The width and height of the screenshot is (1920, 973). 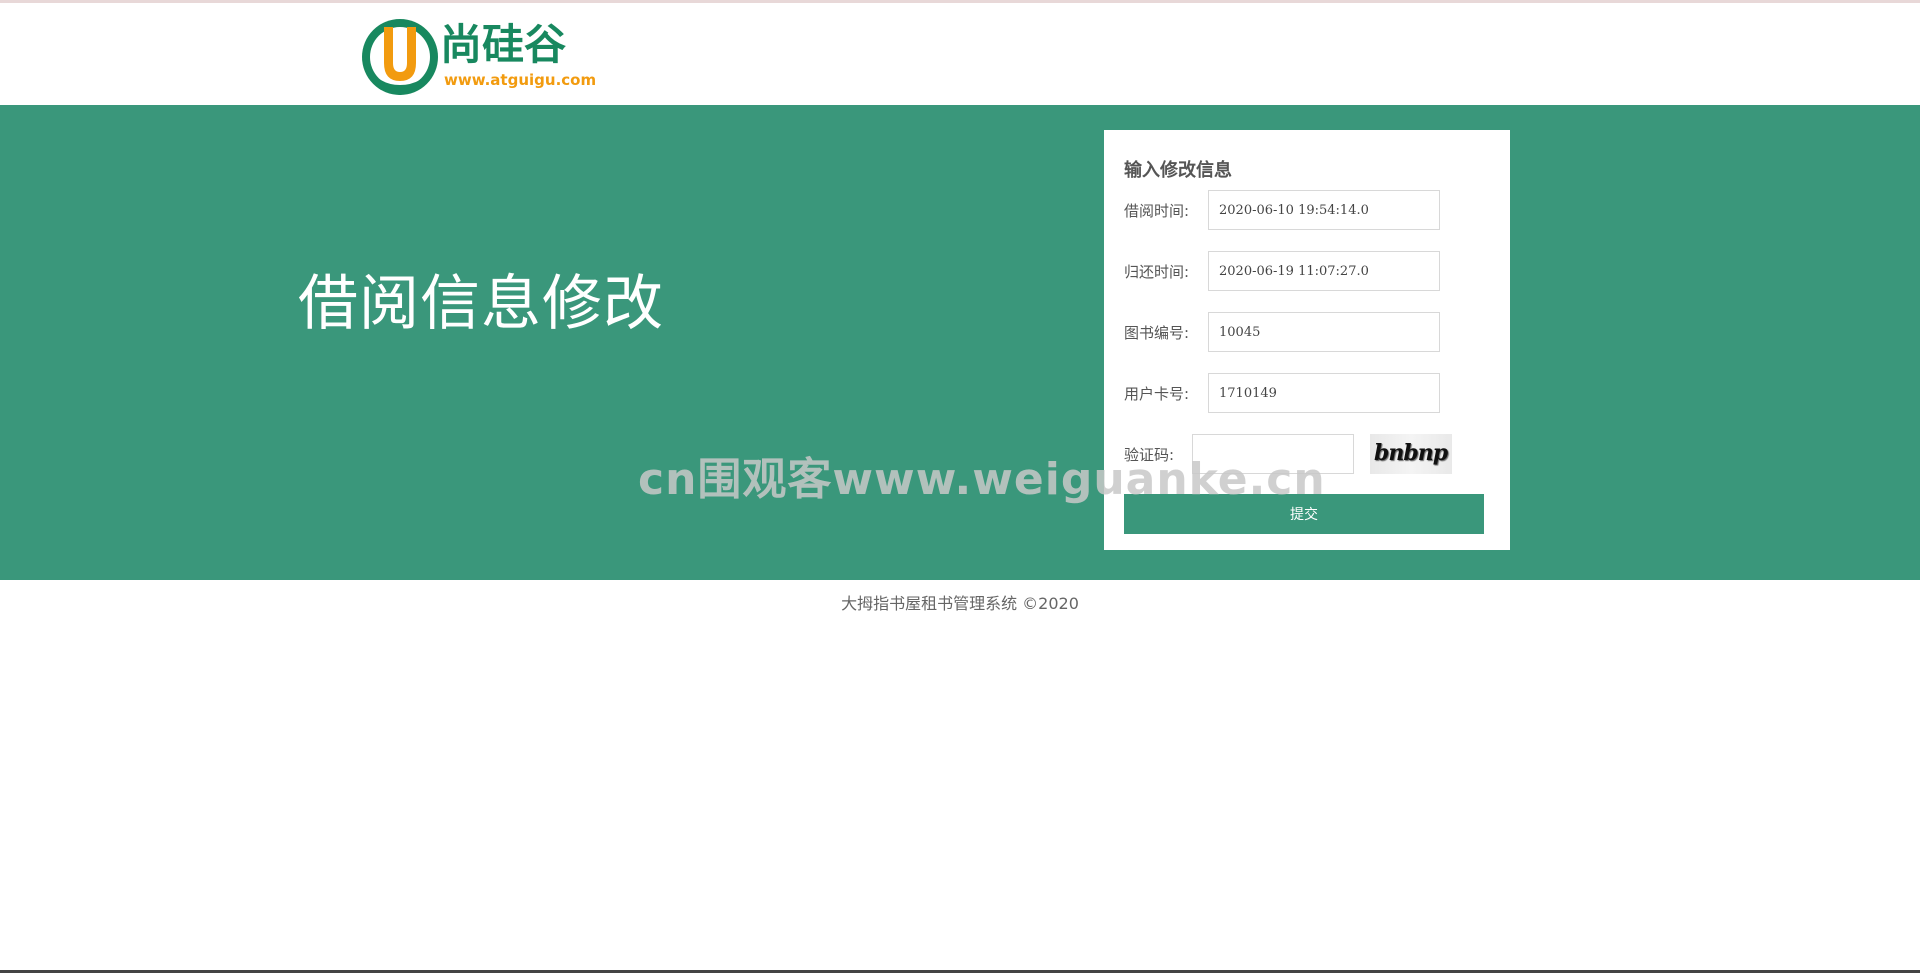 I want to click on borrow-time-input, so click(x=1324, y=210).